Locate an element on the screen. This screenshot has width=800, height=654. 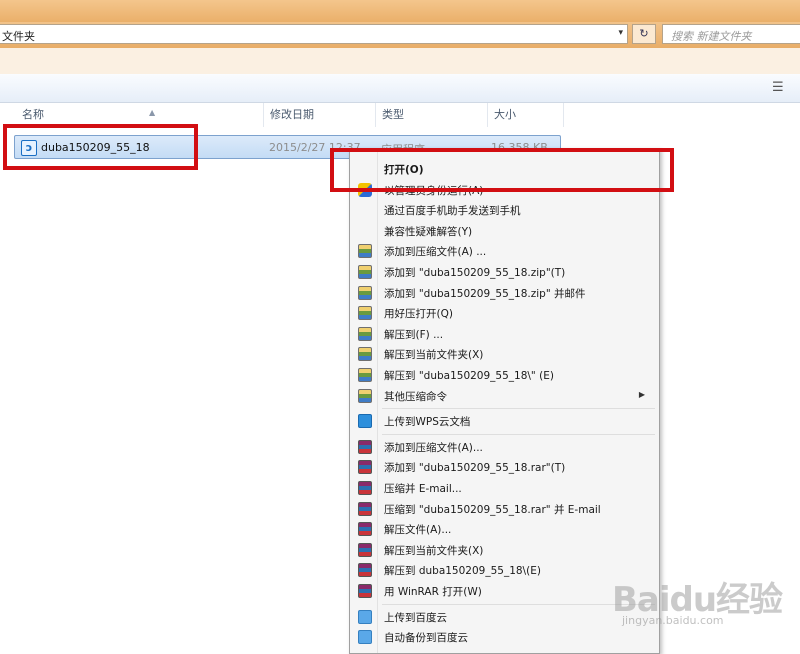
context-menu-item: 兼容性疑难解答(Y) is located at coordinates (504, 231).